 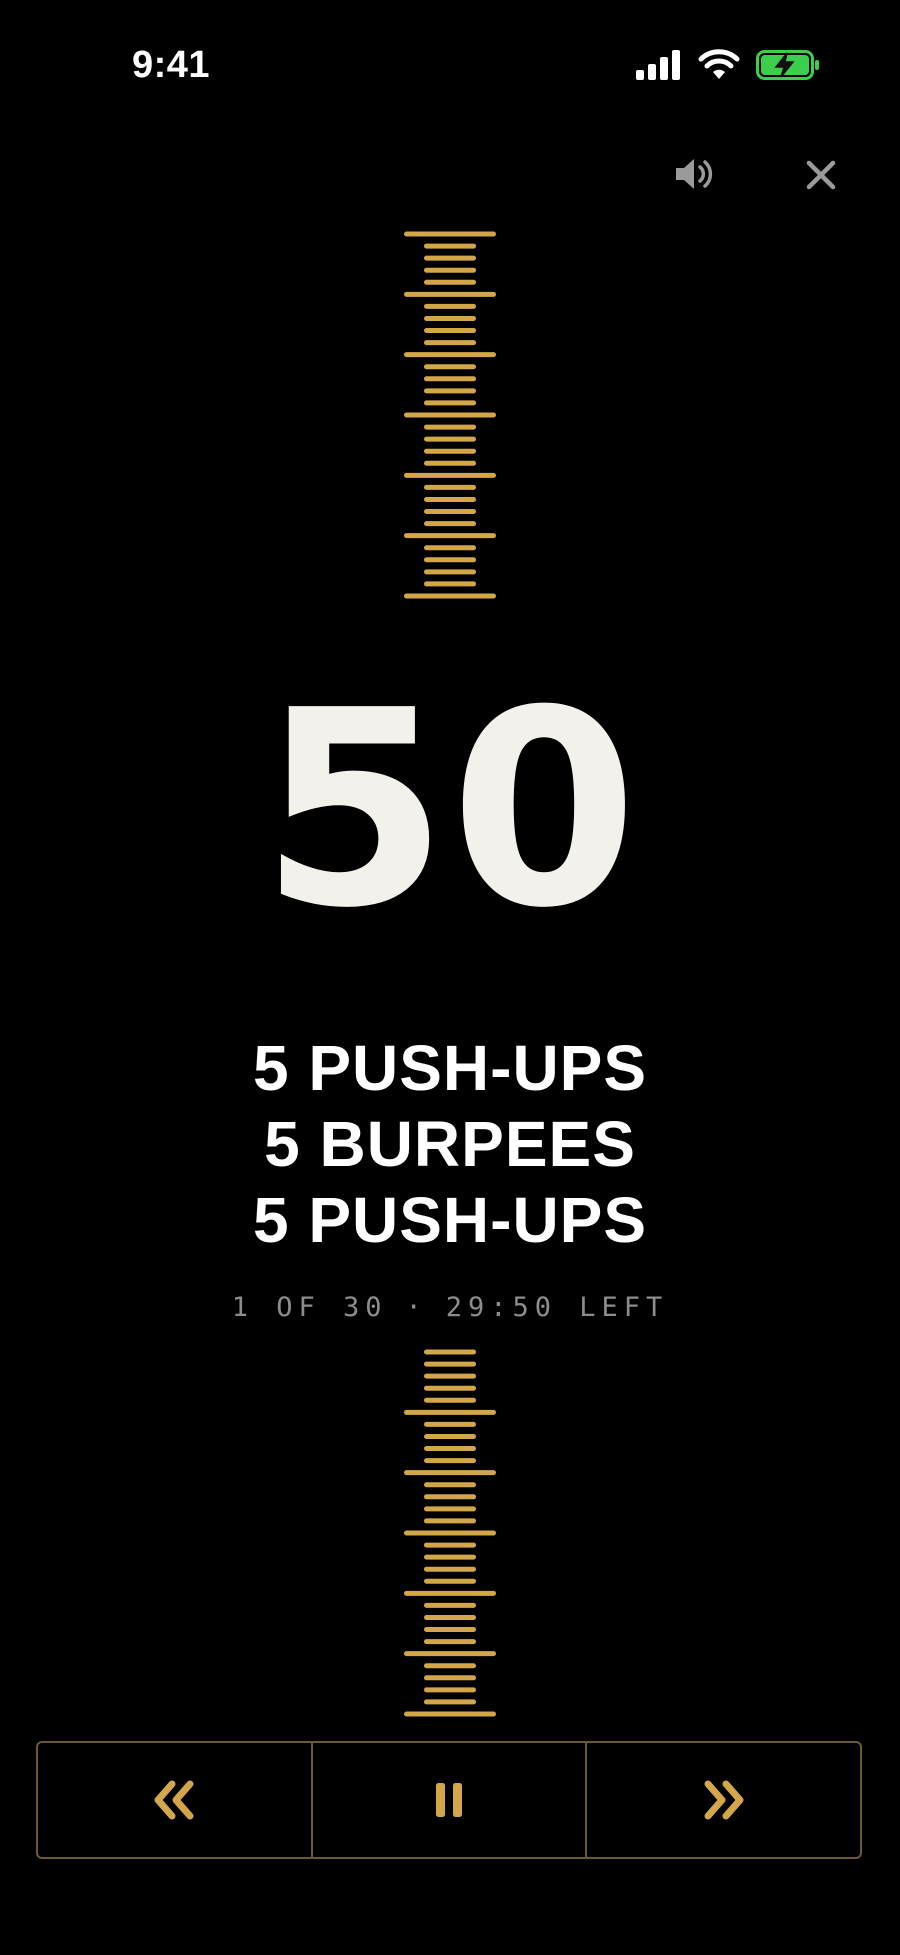 What do you see at coordinates (719, 67) in the screenshot?
I see `wifi-icon` at bounding box center [719, 67].